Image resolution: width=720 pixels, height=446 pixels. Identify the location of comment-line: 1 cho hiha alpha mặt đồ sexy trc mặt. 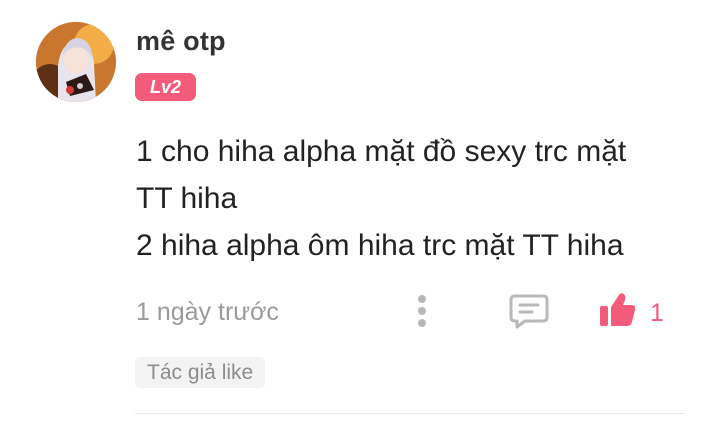
(381, 151).